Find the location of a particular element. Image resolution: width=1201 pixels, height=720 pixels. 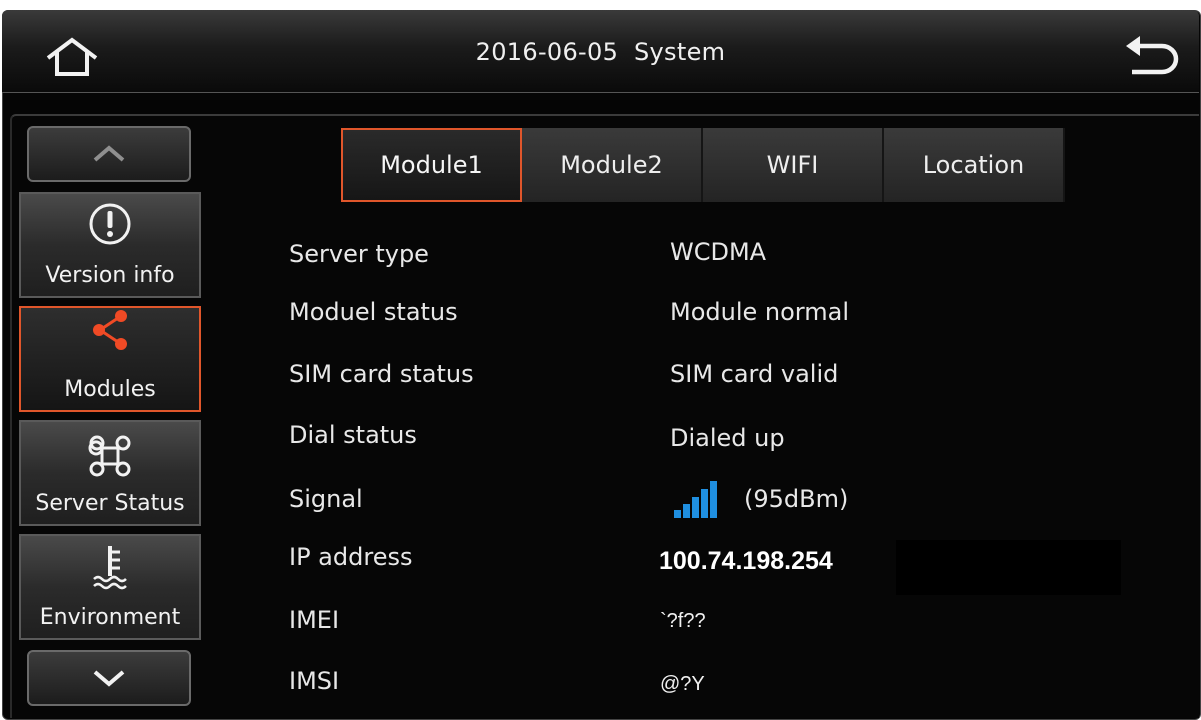

home-button is located at coordinates (72, 57).